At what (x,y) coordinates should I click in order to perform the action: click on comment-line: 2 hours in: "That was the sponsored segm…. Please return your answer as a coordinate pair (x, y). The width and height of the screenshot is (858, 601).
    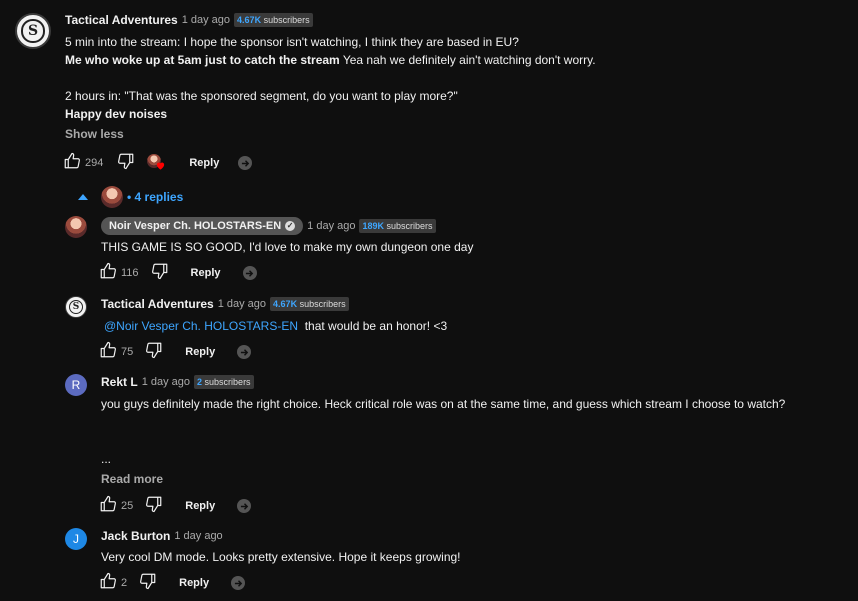
    Looking at the image, I should click on (261, 96).